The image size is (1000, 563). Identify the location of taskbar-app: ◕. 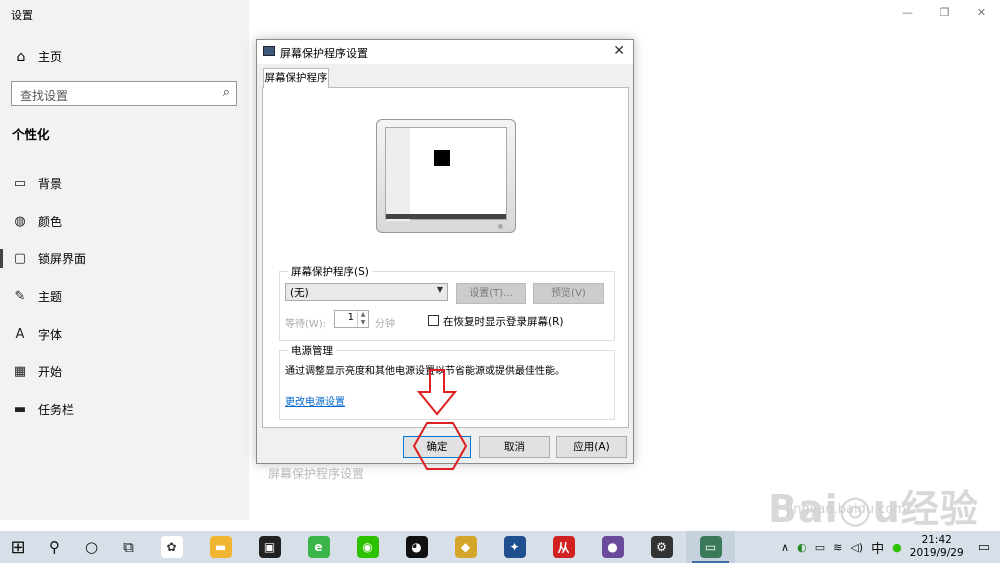
(416, 547).